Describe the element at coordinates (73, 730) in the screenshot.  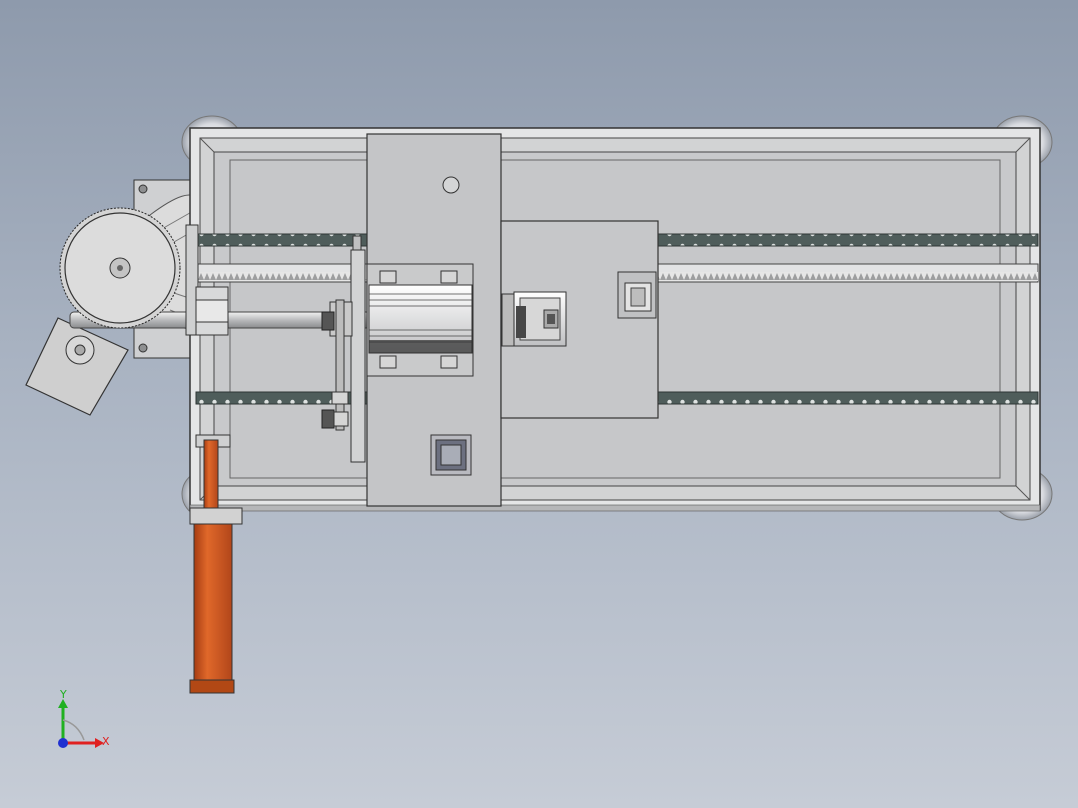
I see `triad-arc` at that location.